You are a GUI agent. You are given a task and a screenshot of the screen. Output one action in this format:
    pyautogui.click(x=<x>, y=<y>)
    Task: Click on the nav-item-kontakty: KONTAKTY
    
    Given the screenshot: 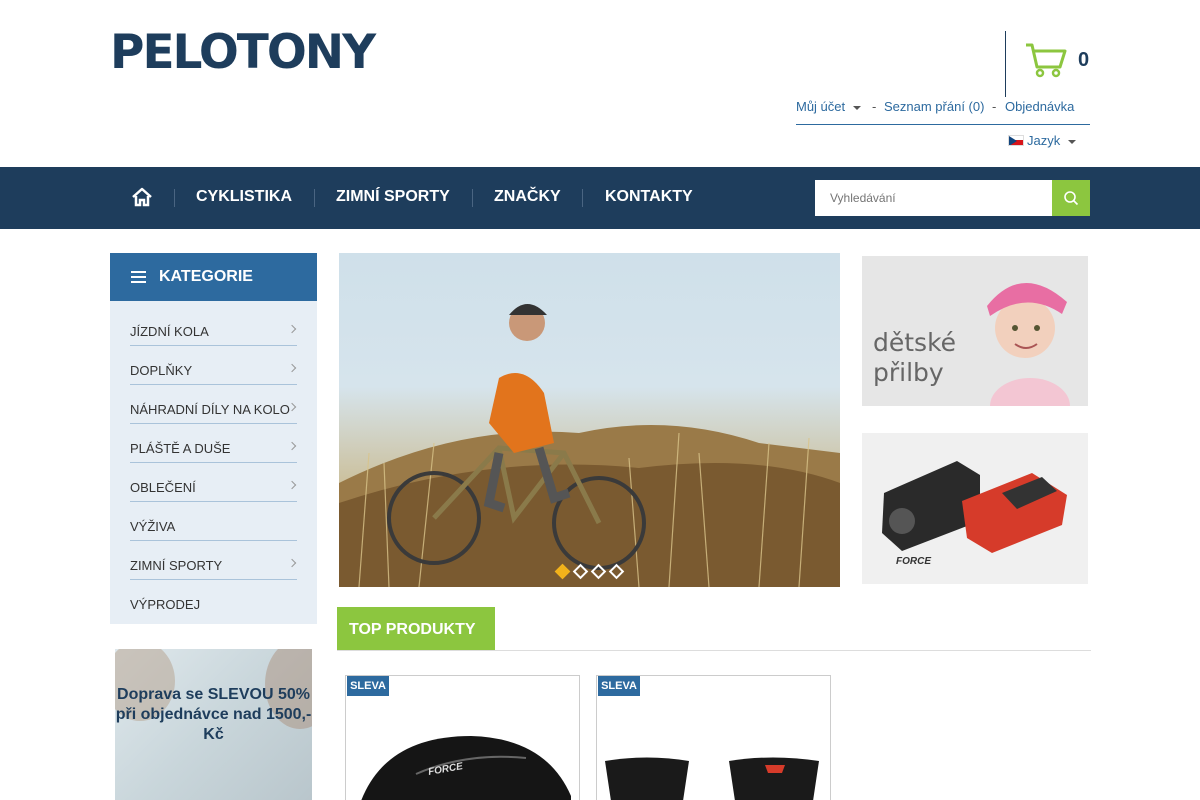 What is the action you would take?
    pyautogui.click(x=649, y=197)
    